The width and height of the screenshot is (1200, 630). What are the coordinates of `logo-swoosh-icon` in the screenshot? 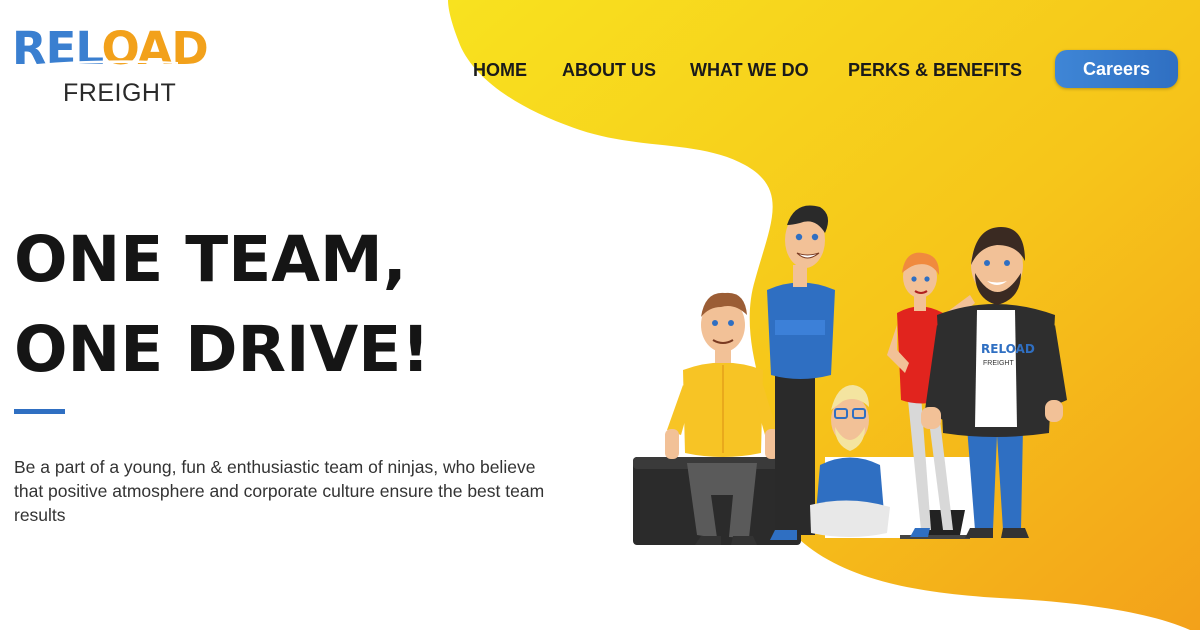 It's located at (98, 64).